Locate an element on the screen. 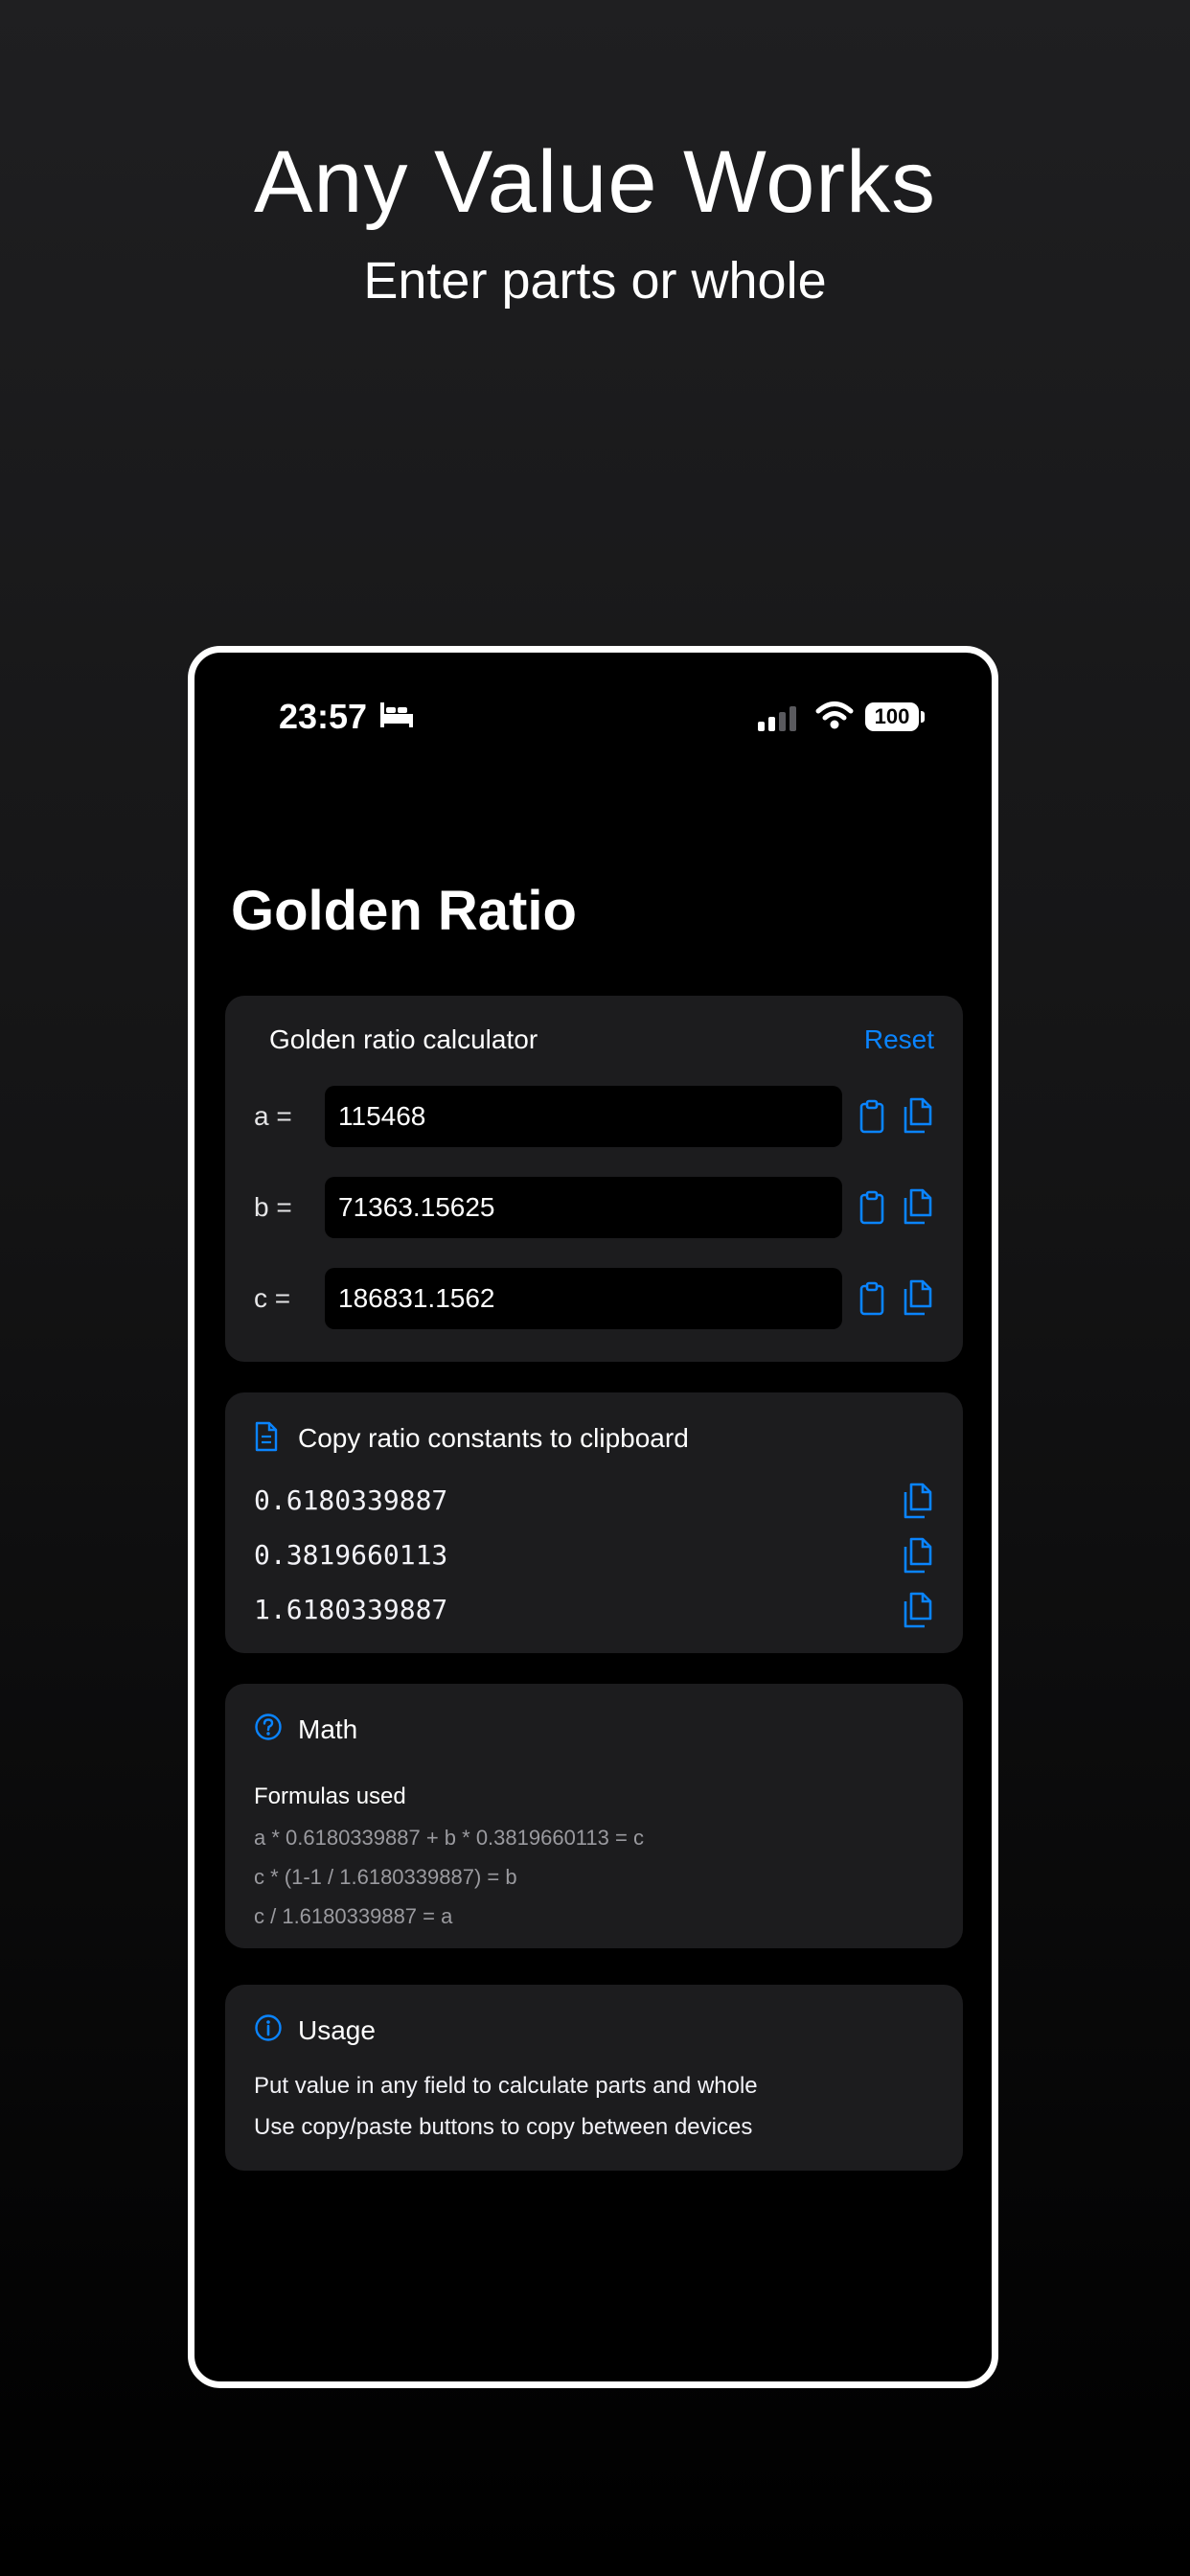  wifi-icon is located at coordinates (835, 715).